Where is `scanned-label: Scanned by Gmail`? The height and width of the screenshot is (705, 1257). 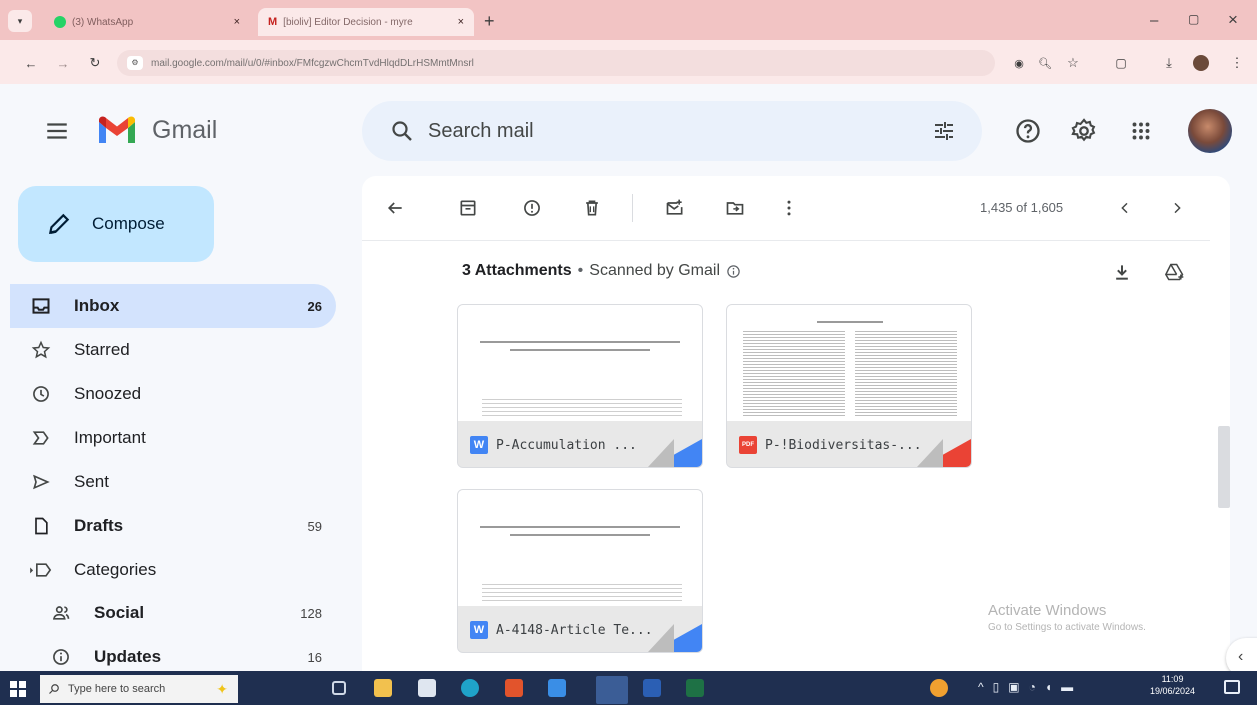 scanned-label: Scanned by Gmail is located at coordinates (654, 270).